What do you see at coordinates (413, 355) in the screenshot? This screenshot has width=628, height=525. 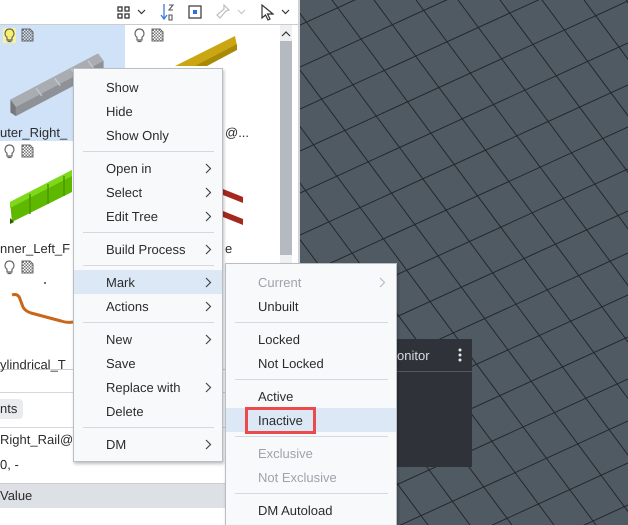 I see `panel-title: onitor` at bounding box center [413, 355].